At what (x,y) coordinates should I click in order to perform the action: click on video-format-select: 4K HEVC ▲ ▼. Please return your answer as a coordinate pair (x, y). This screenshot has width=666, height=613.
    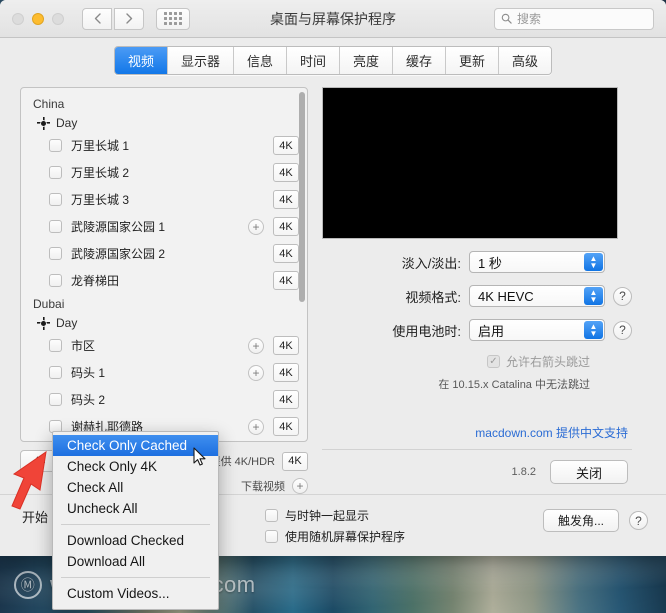
    Looking at the image, I should click on (537, 296).